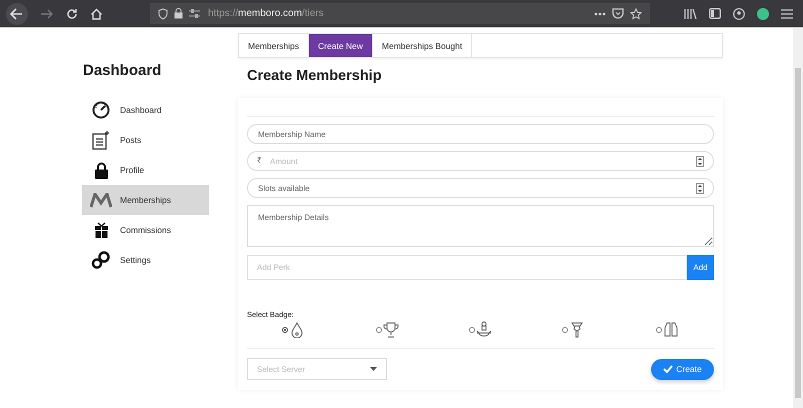 Image resolution: width=803 pixels, height=408 pixels. I want to click on sidebar-item: Posts, so click(145, 140).